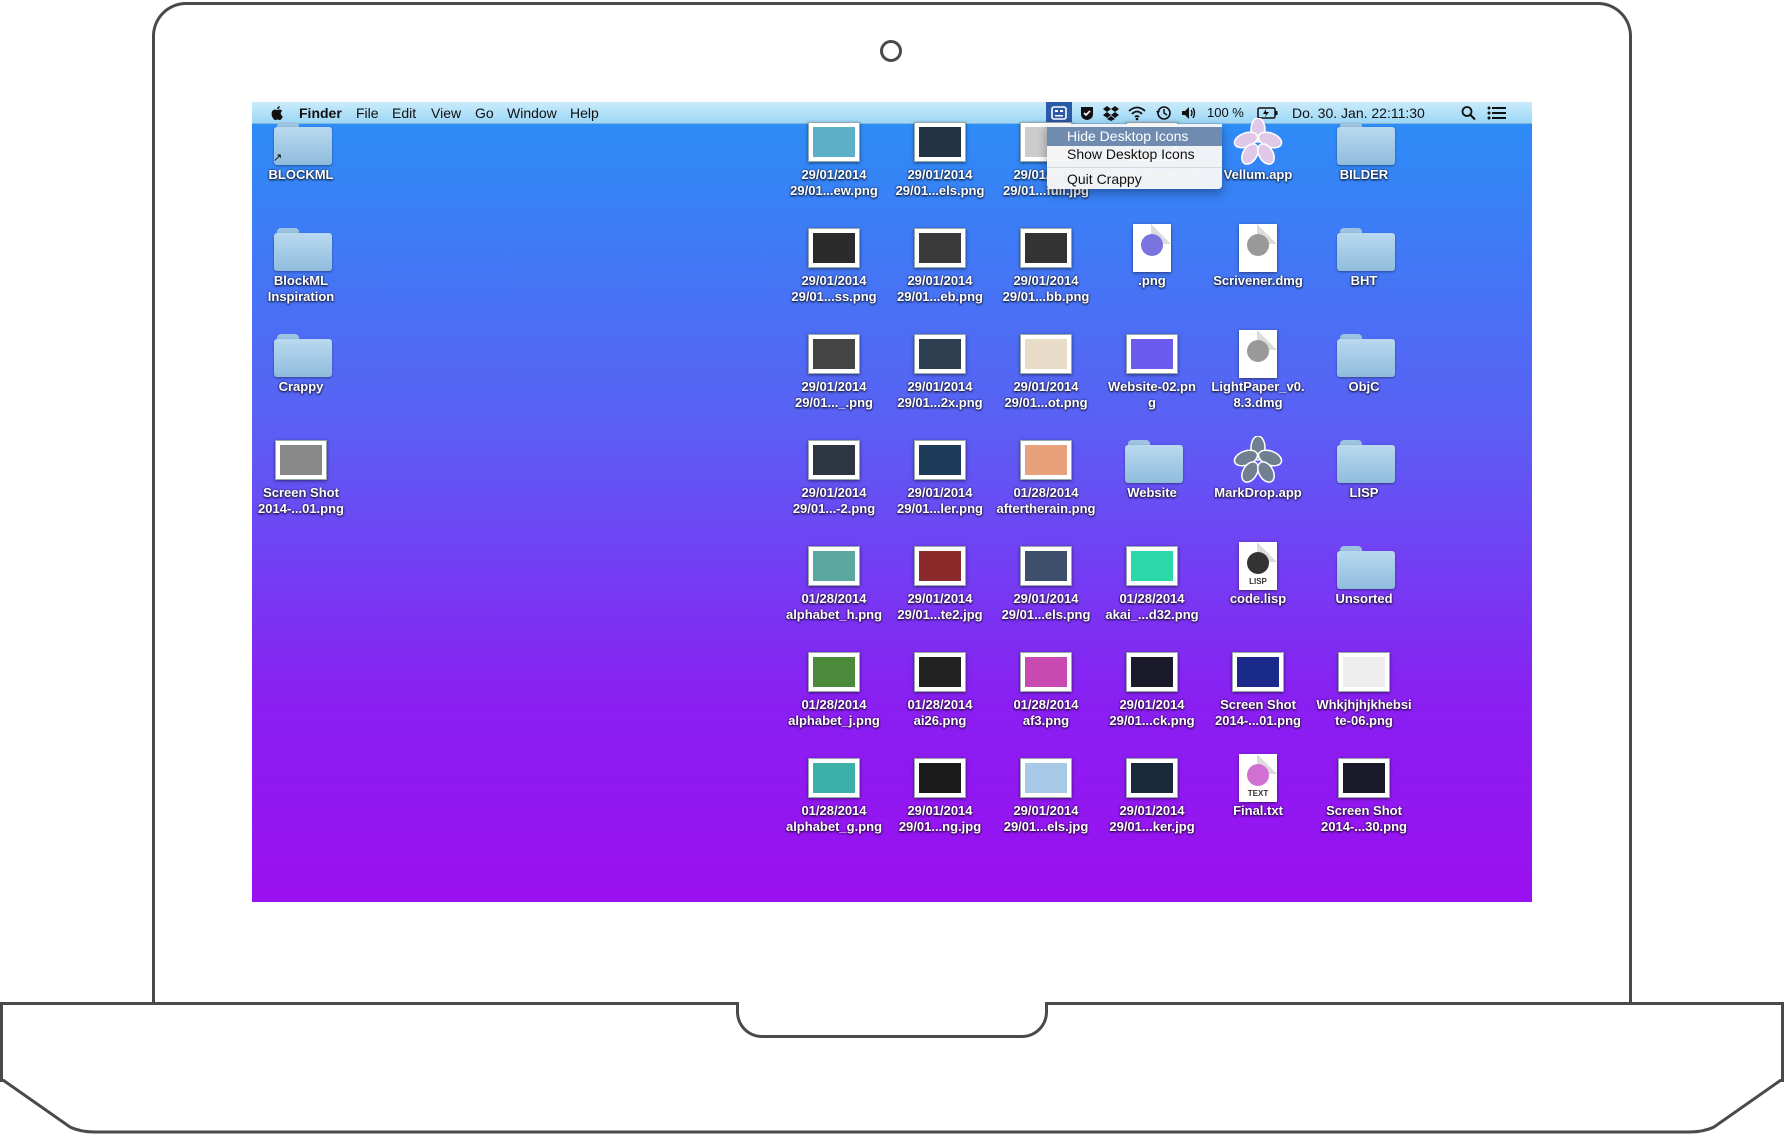 The height and width of the screenshot is (1134, 1784). I want to click on menu-go: Go, so click(484, 113).